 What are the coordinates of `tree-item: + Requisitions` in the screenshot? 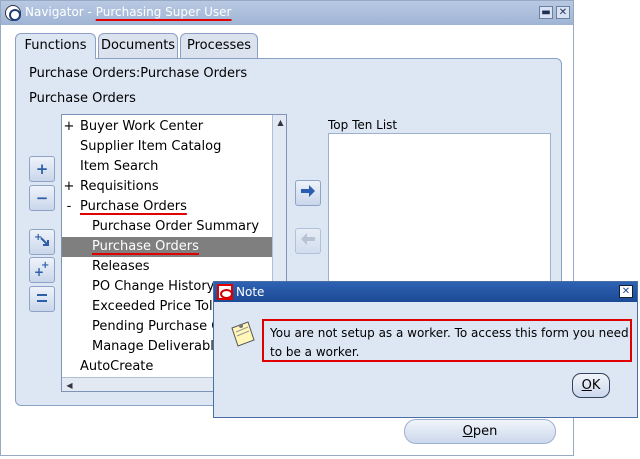 It's located at (167, 187).